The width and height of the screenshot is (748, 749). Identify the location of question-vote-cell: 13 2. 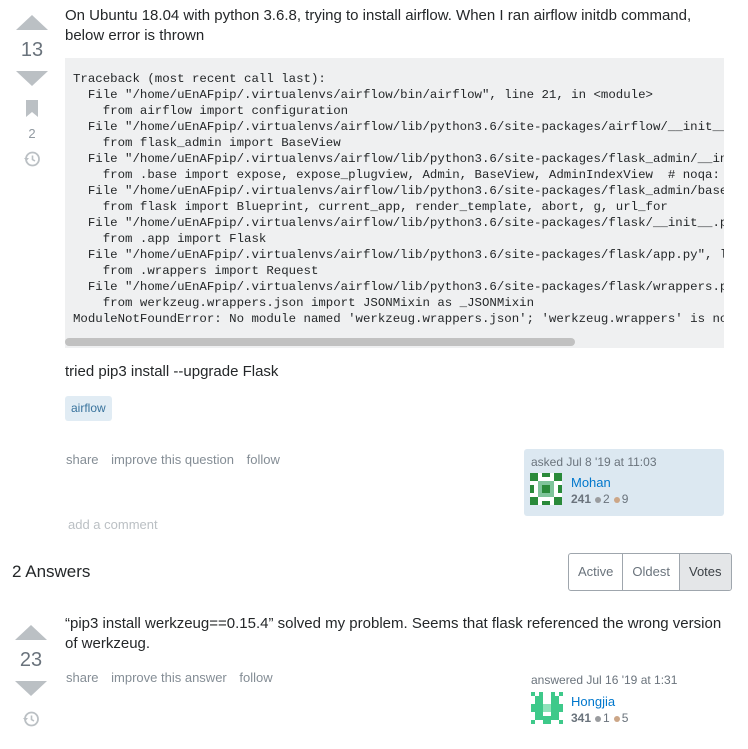
(32, 94).